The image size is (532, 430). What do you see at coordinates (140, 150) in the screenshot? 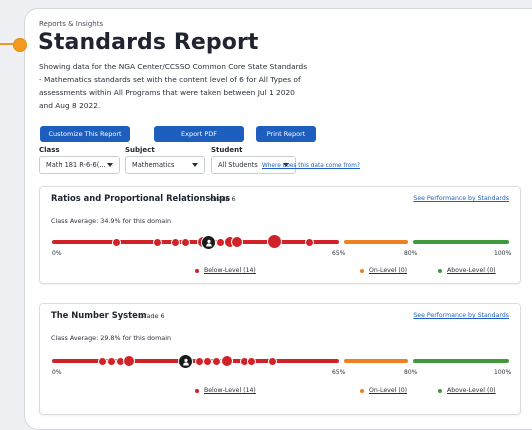
I see `subject-label: Subject` at bounding box center [140, 150].